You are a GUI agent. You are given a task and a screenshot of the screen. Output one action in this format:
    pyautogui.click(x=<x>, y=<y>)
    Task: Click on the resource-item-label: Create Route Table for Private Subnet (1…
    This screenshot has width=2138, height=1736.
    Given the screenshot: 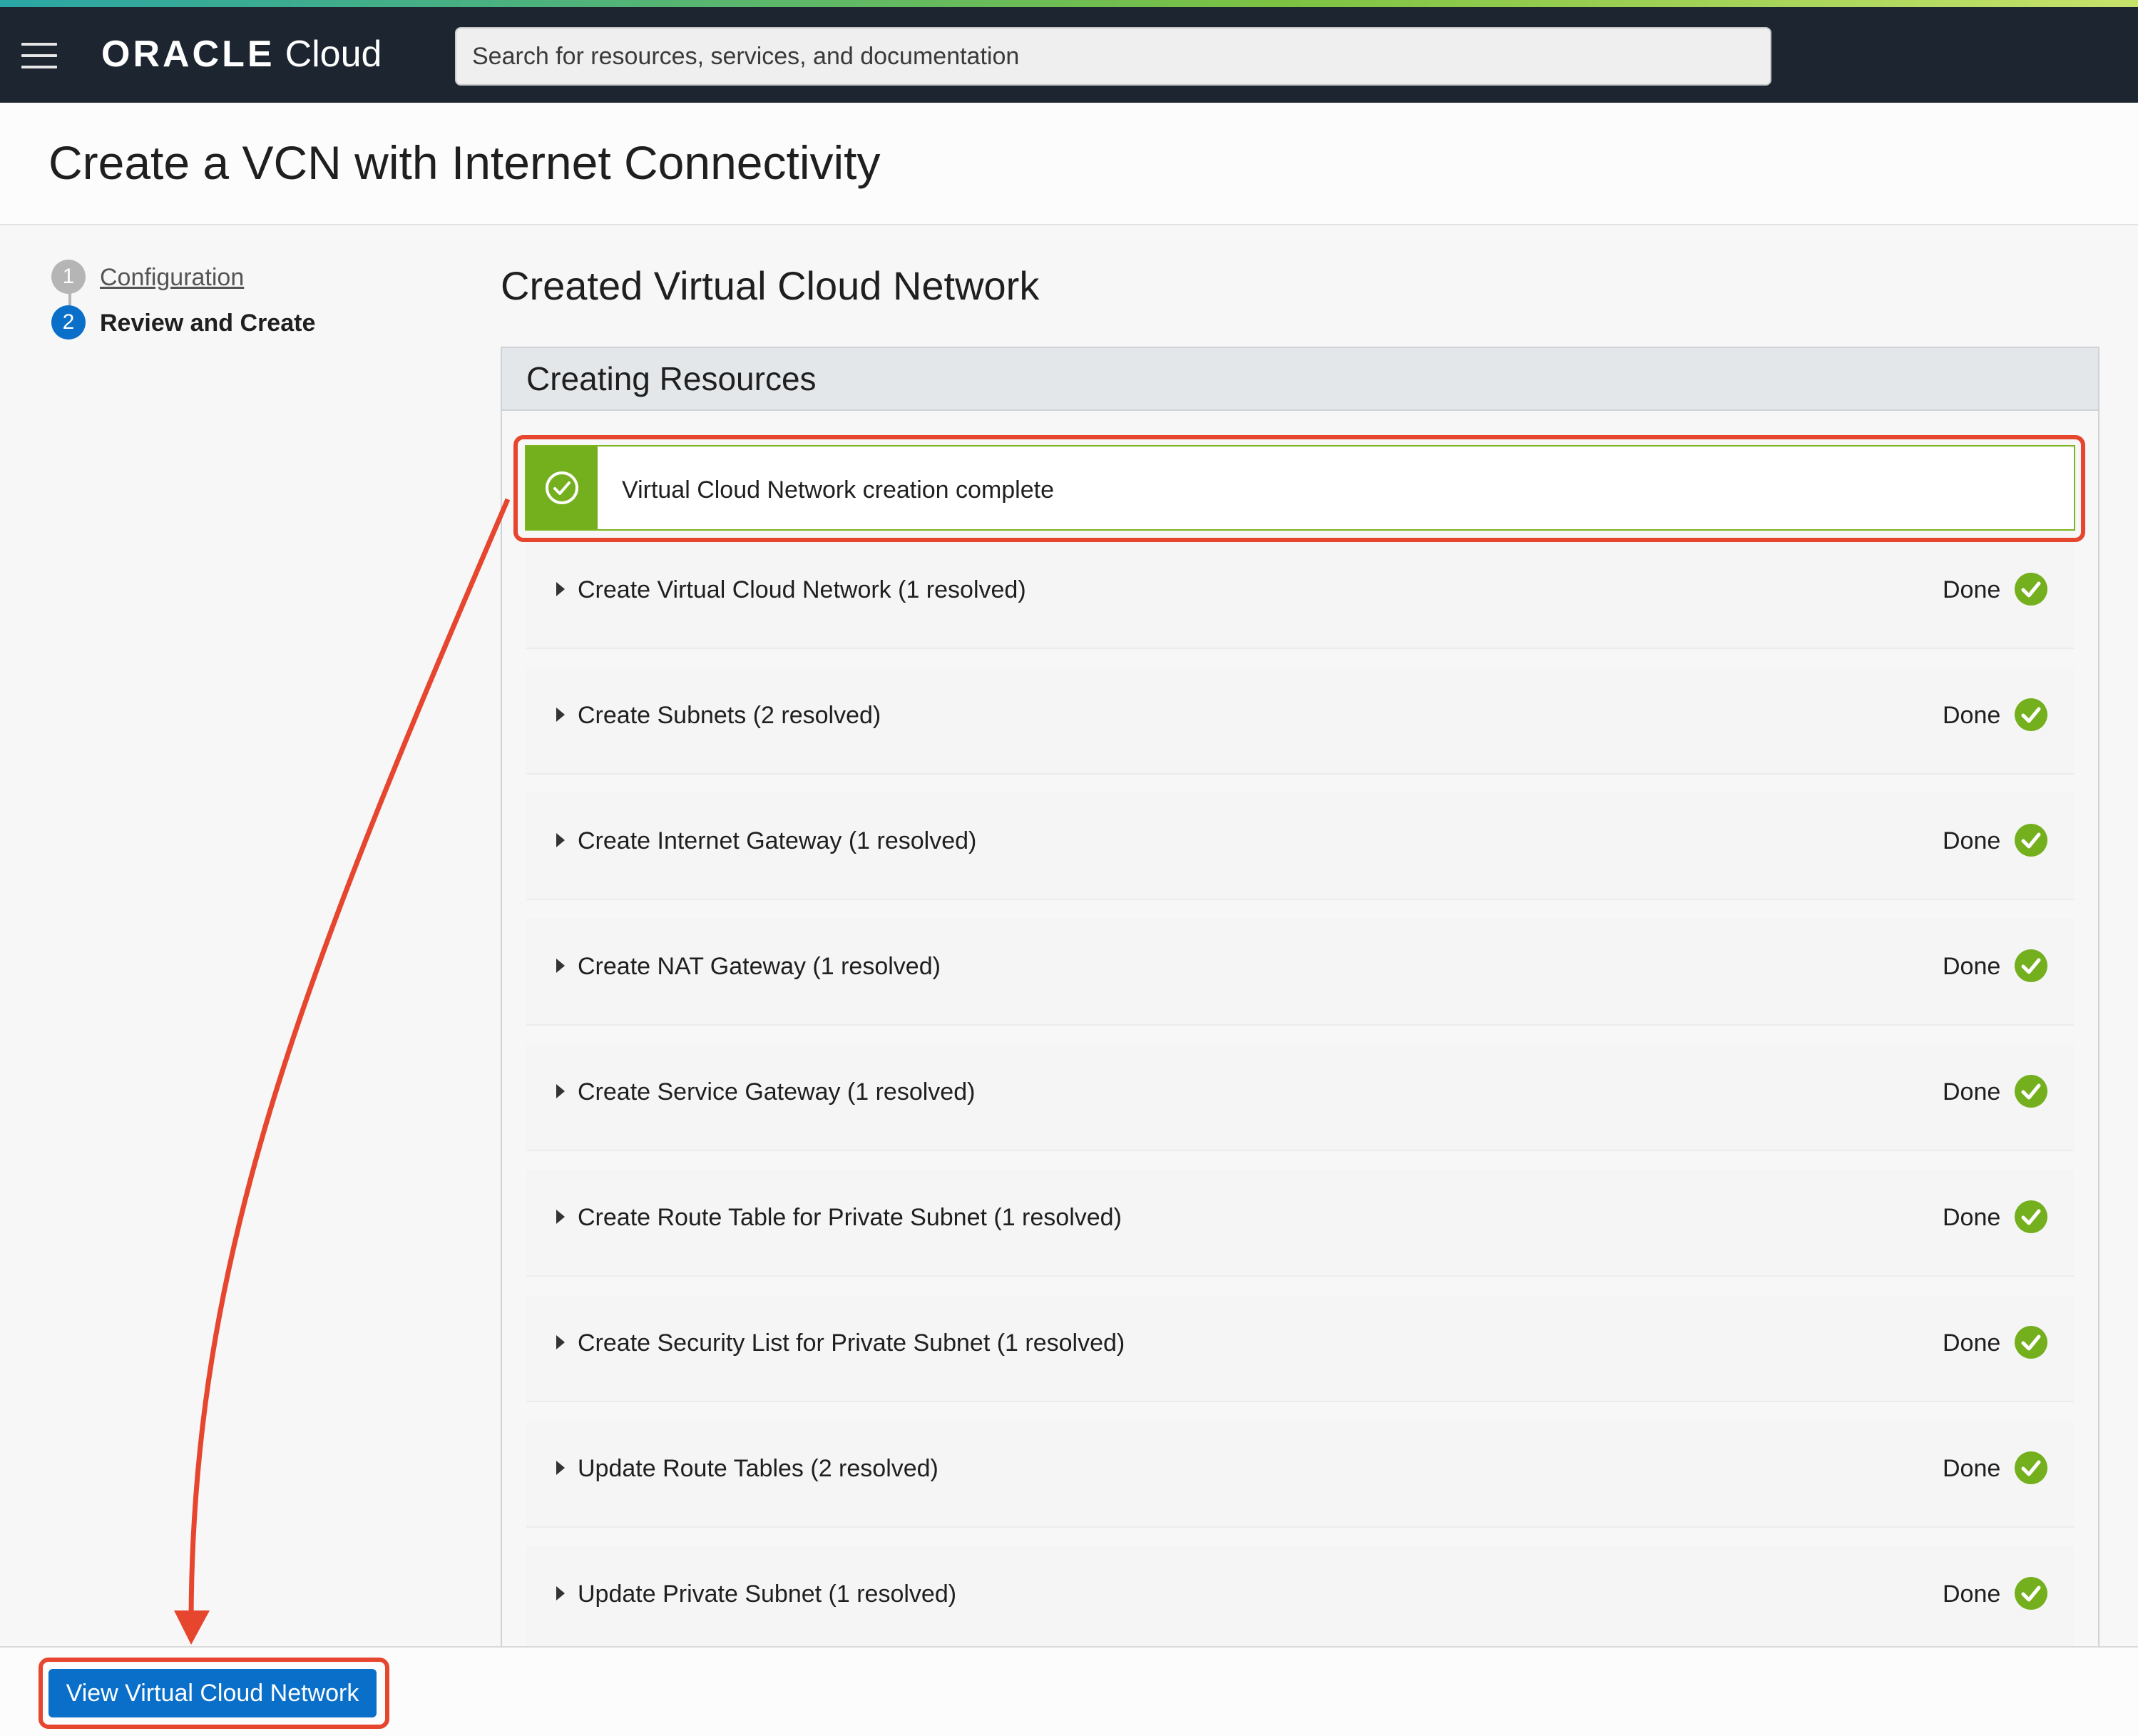 What is the action you would take?
    pyautogui.click(x=850, y=1218)
    